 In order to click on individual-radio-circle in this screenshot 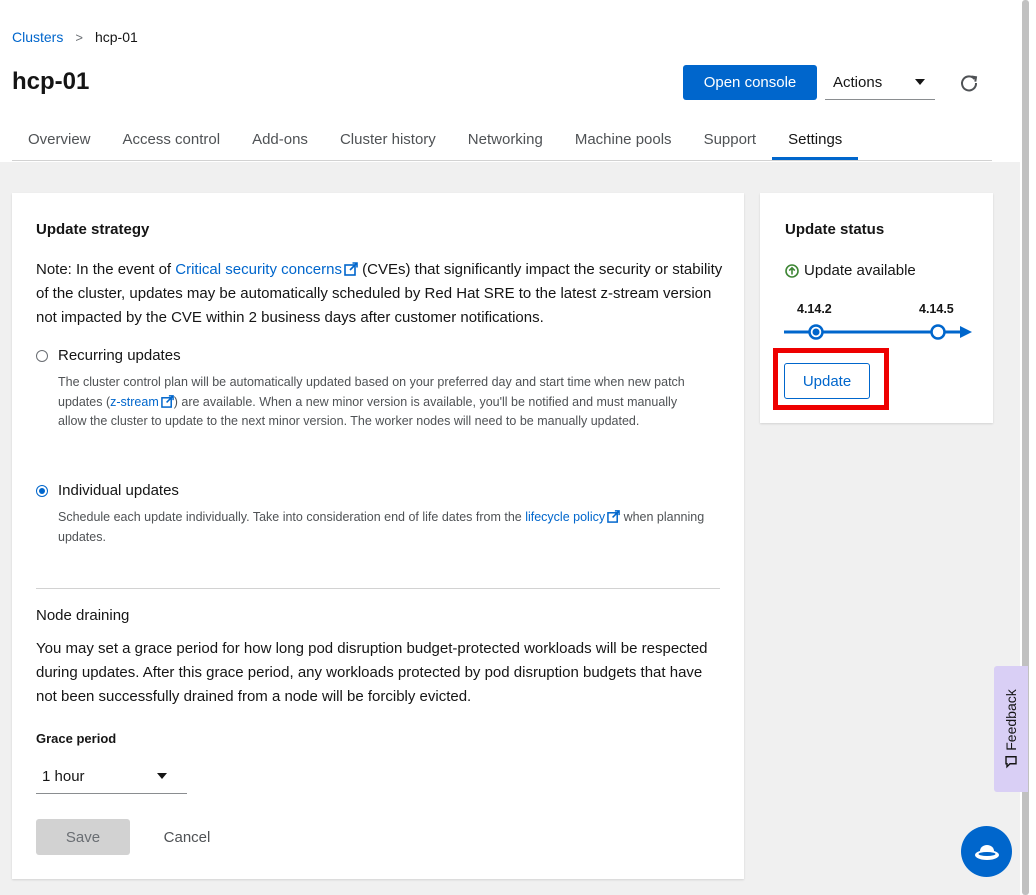, I will do `click(42, 490)`.